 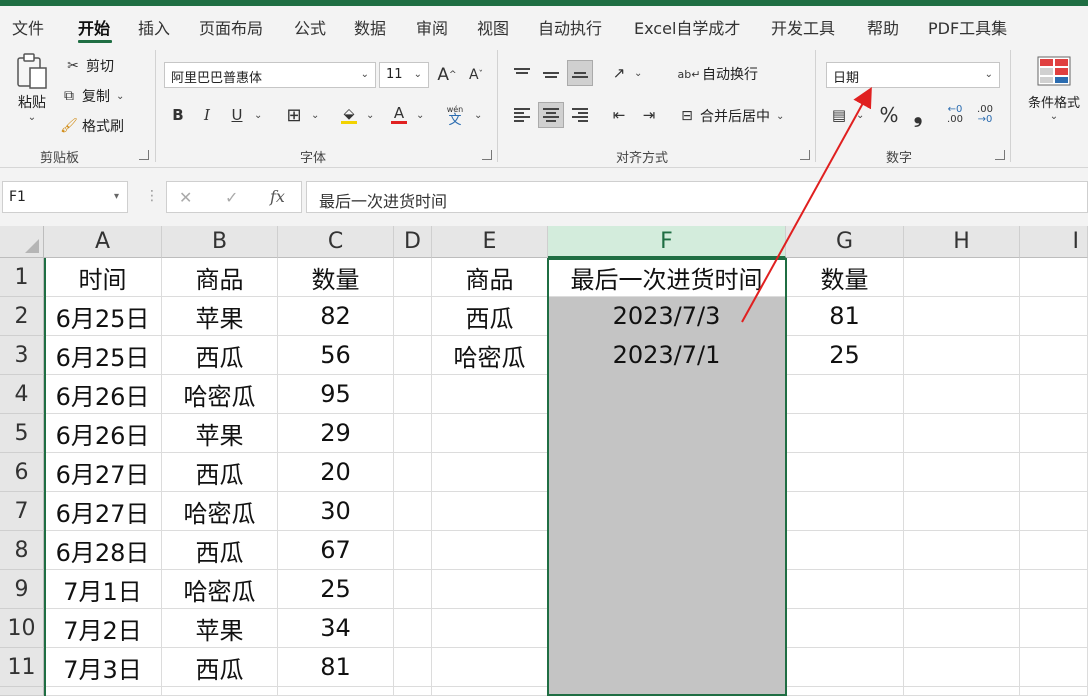 I want to click on align-left-button, so click(x=522, y=115).